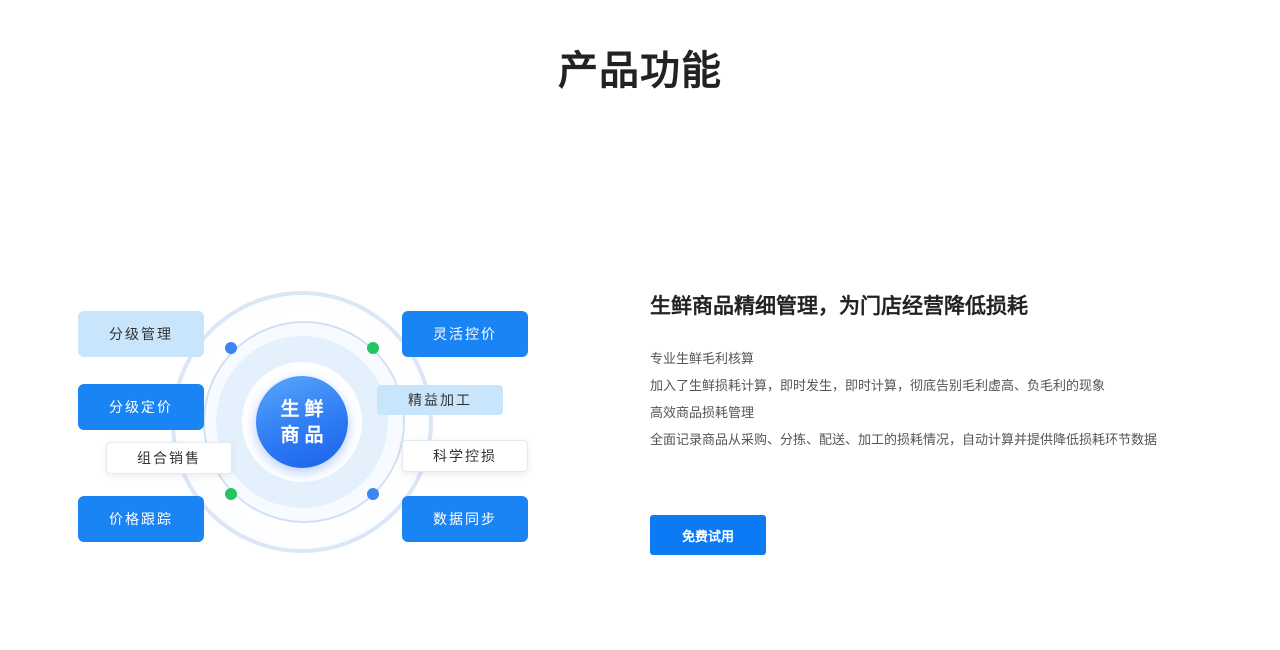  Describe the element at coordinates (465, 519) in the screenshot. I see `tag-data-sync: 数据同步` at that location.